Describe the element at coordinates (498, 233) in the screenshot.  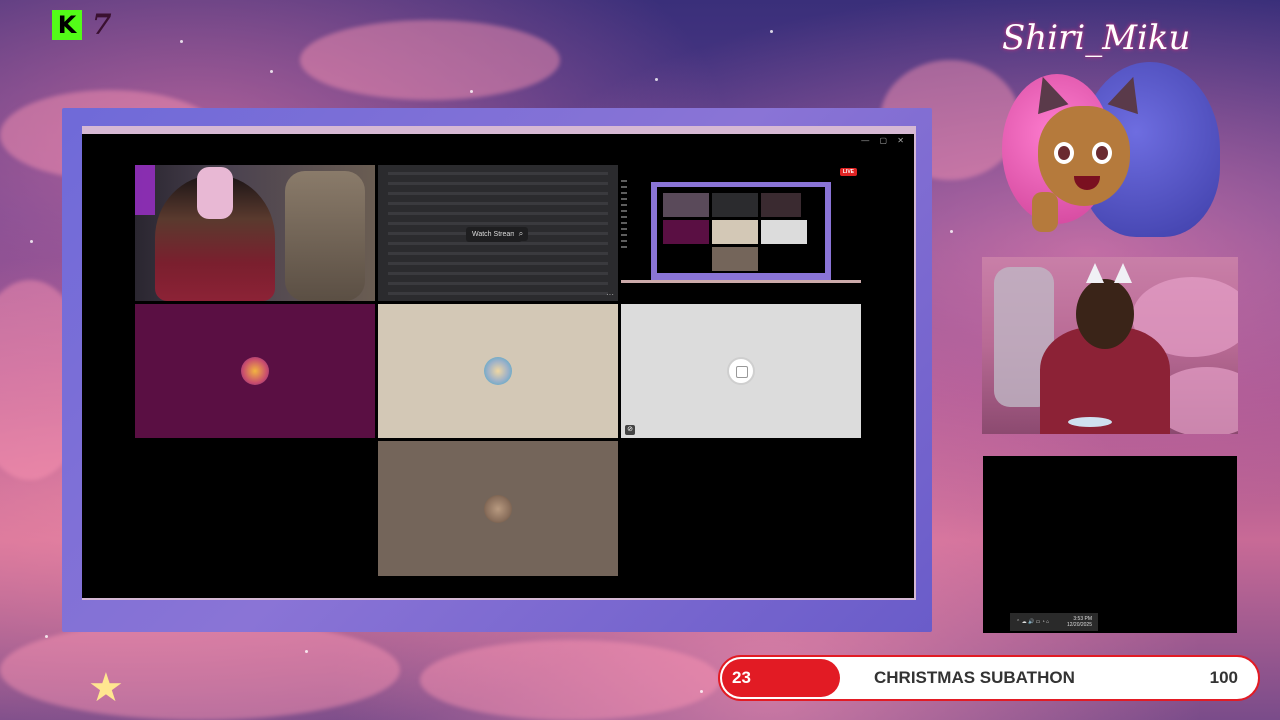
I see `screen-share-tile: Watch Stream ⌕ ···` at that location.